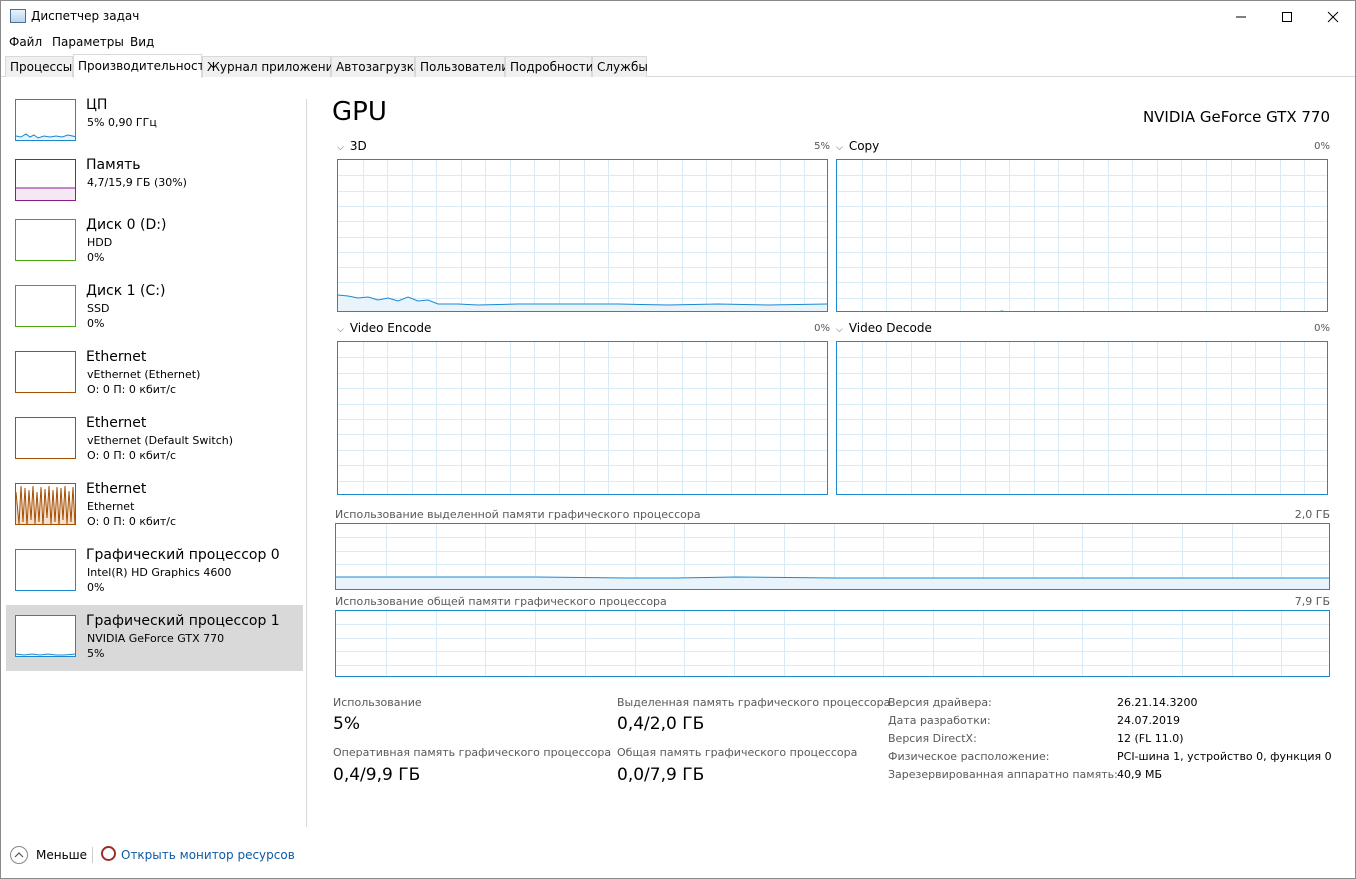 The image size is (1356, 879). I want to click on graph-3d-line, so click(582, 302).